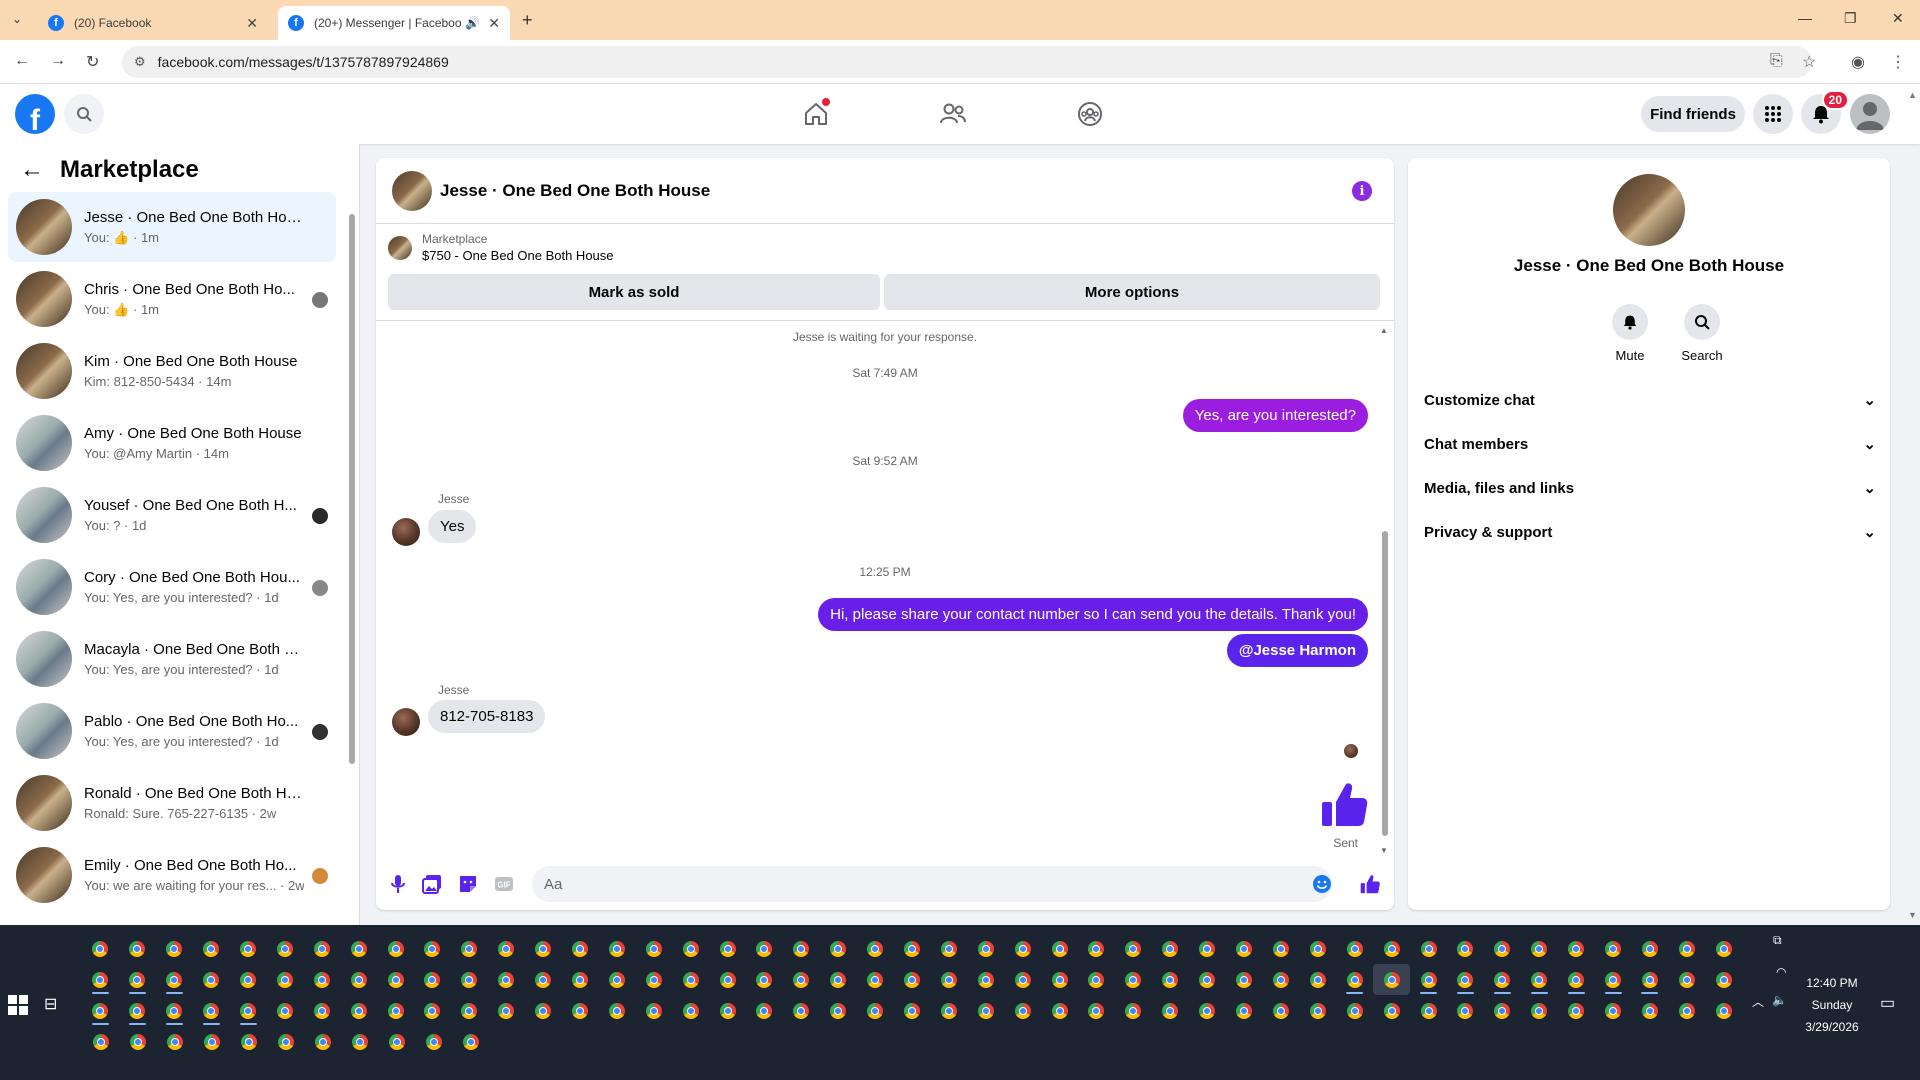 The image size is (1920, 1080). Describe the element at coordinates (1322, 884) in the screenshot. I see `emoji-icon` at that location.